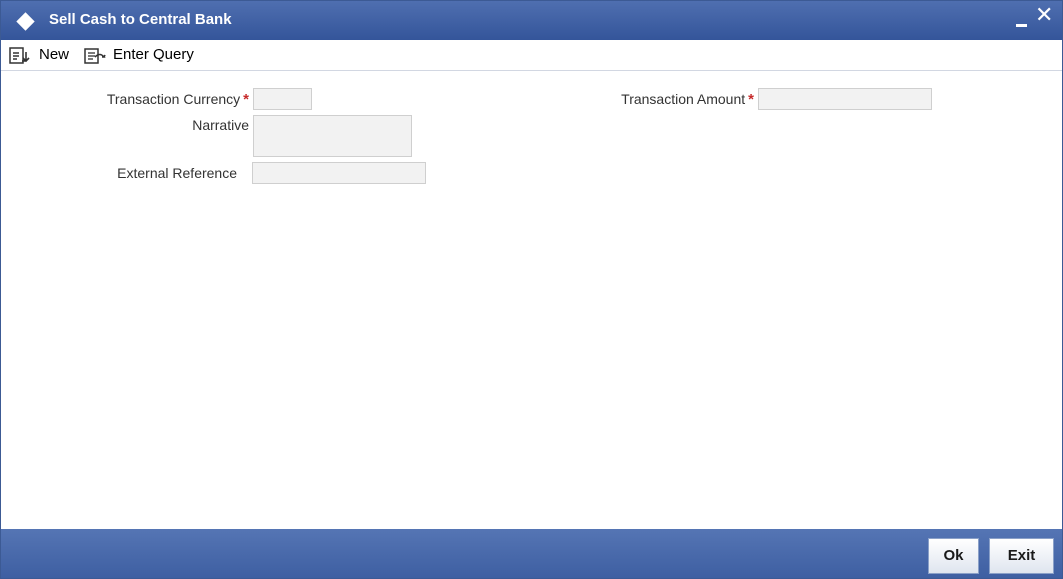  I want to click on close-icon: ✕, so click(1044, 15).